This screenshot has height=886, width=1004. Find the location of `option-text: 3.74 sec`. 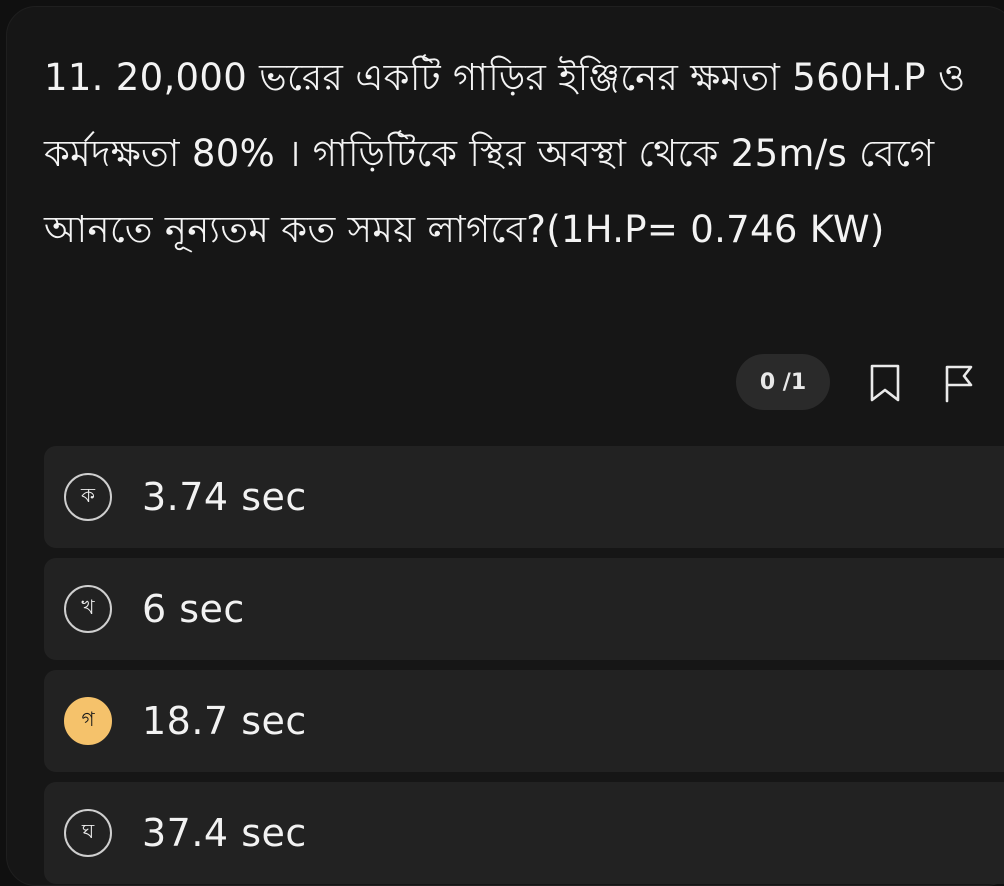

option-text: 3.74 sec is located at coordinates (224, 497).